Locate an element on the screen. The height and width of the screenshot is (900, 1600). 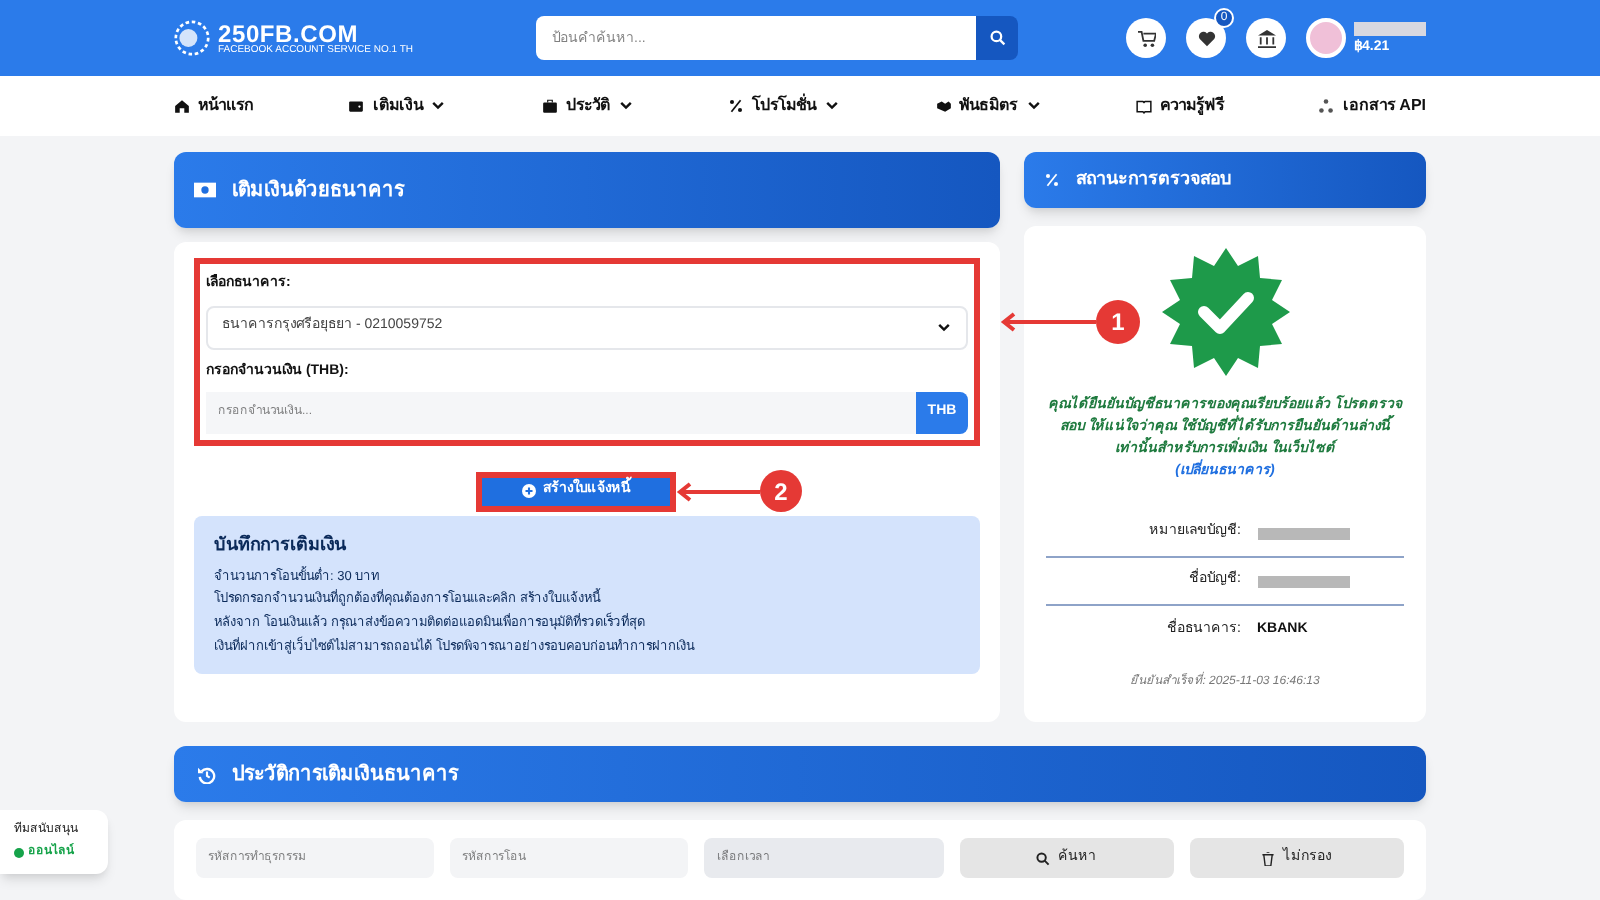
annotation-marker: 1 is located at coordinates (1118, 322).